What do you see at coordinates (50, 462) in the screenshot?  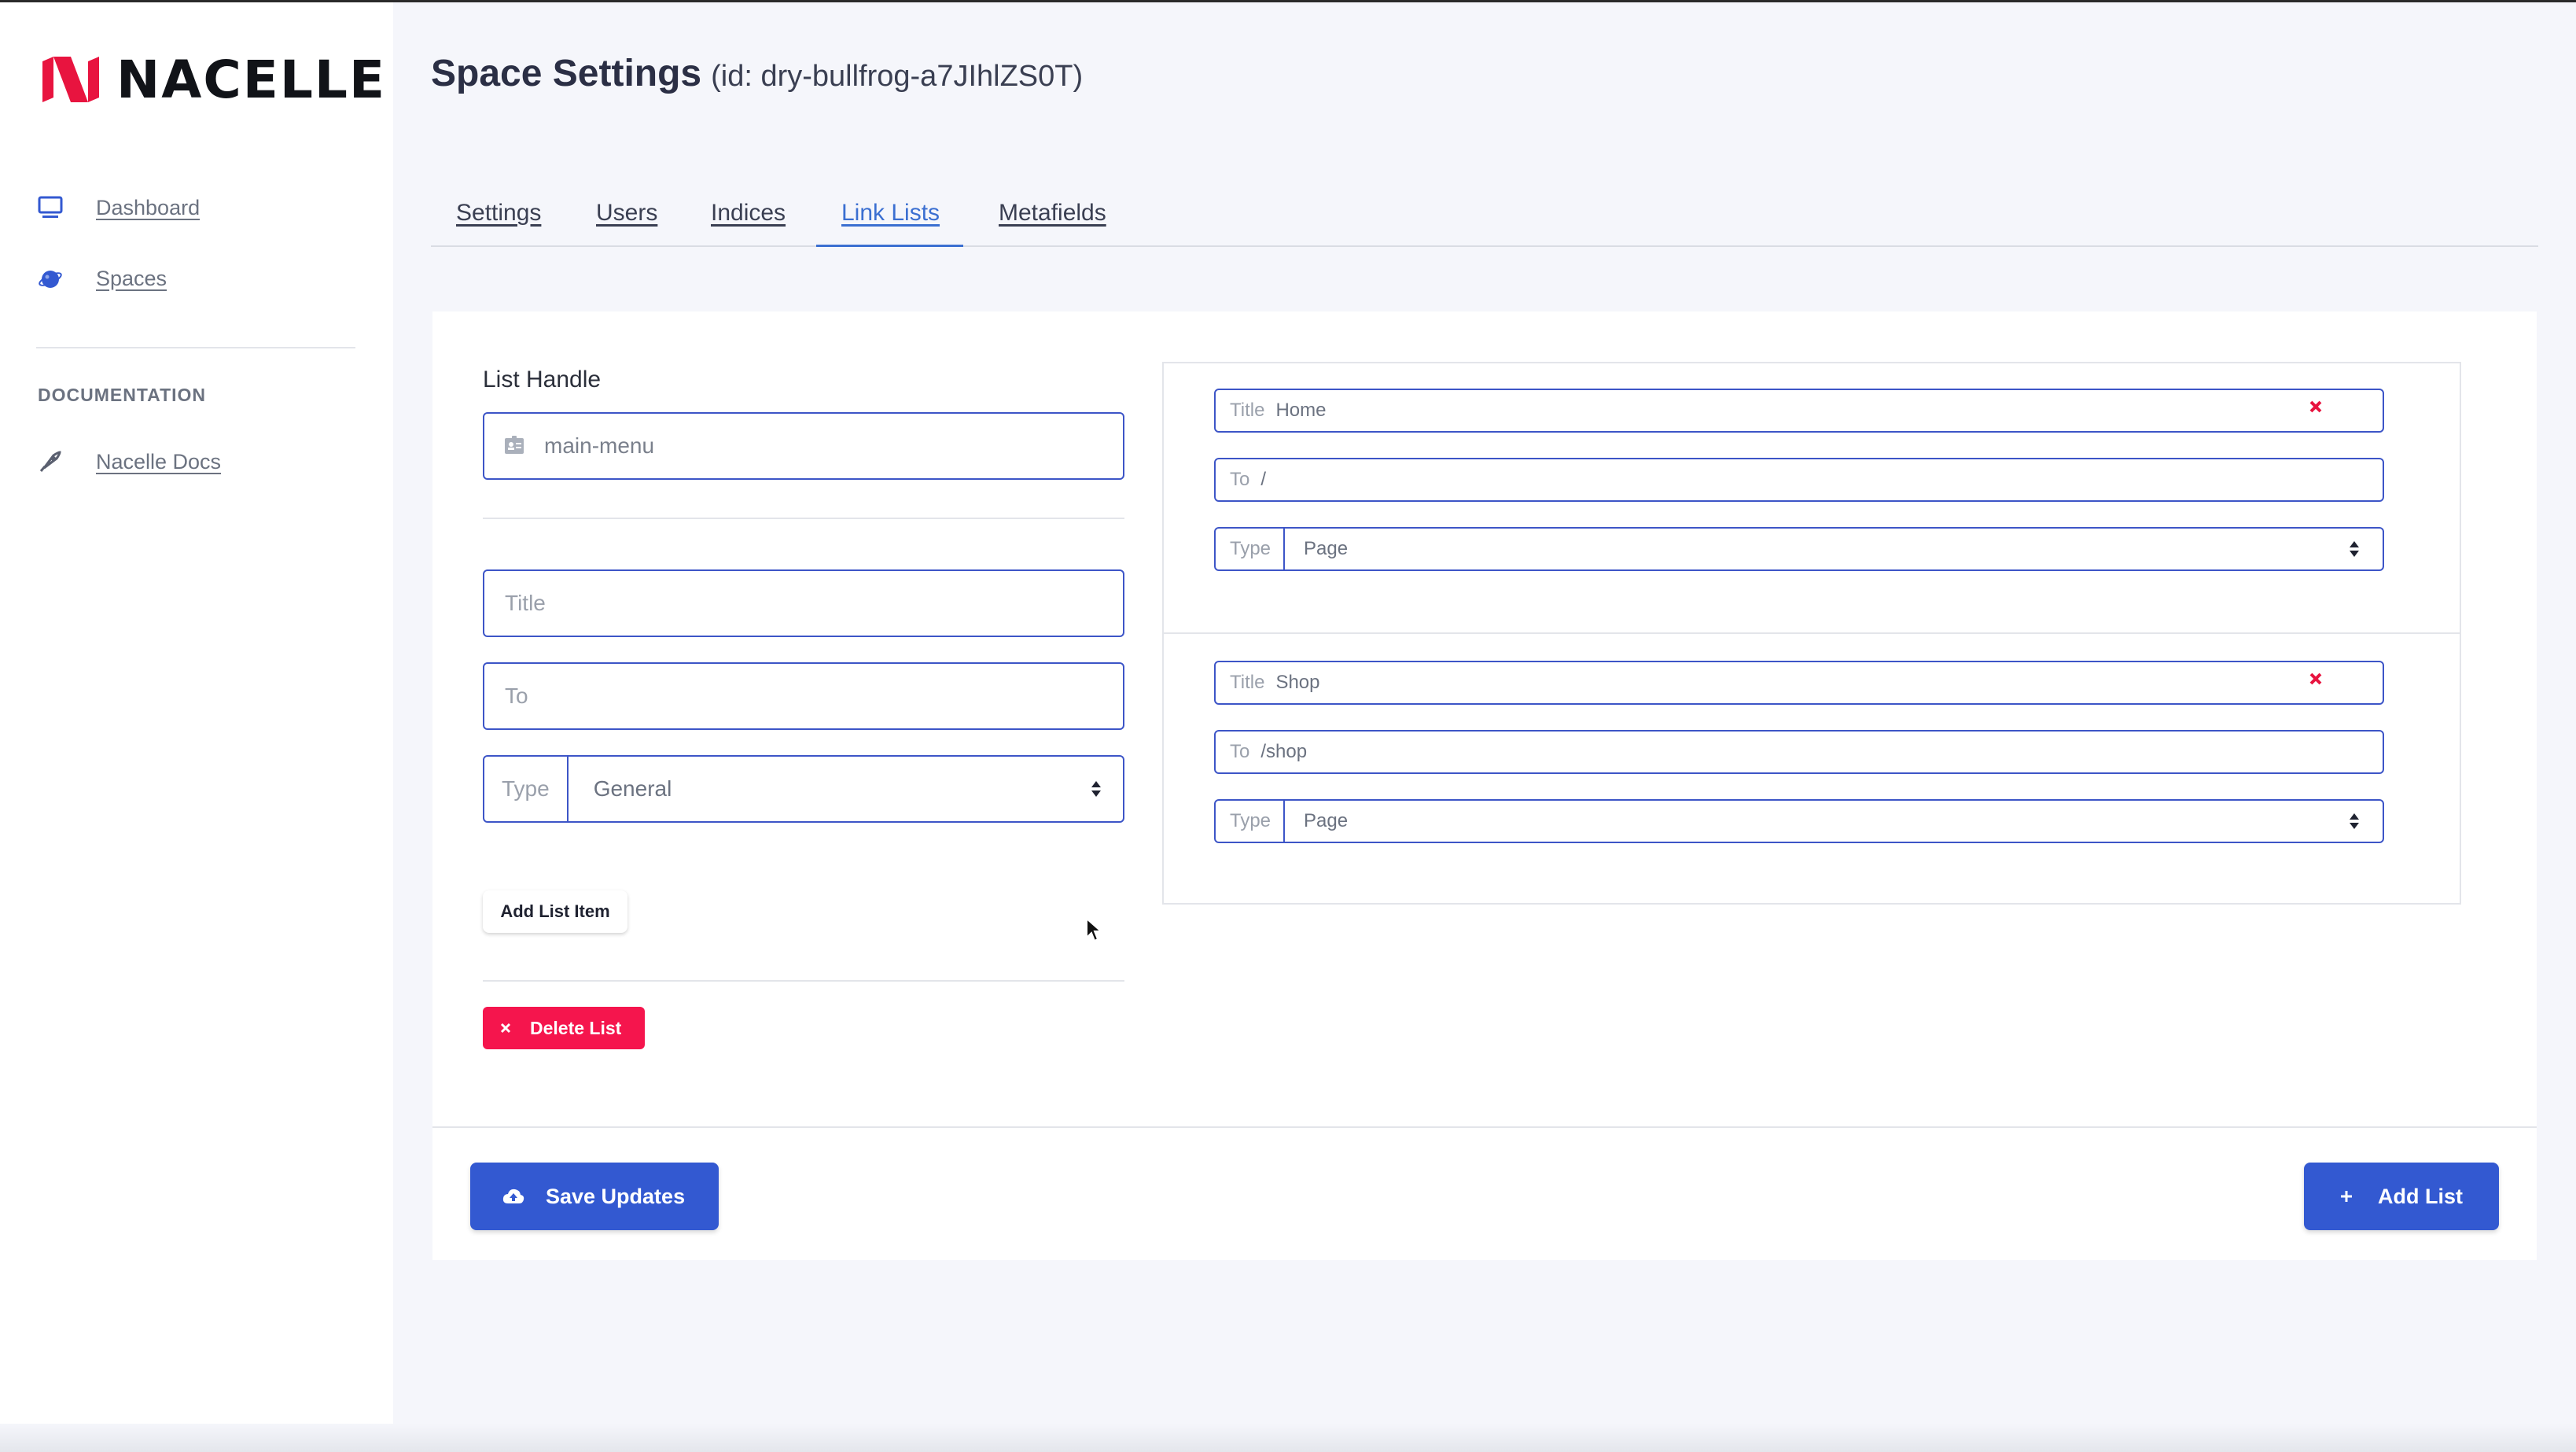 I see `rocket-icon` at bounding box center [50, 462].